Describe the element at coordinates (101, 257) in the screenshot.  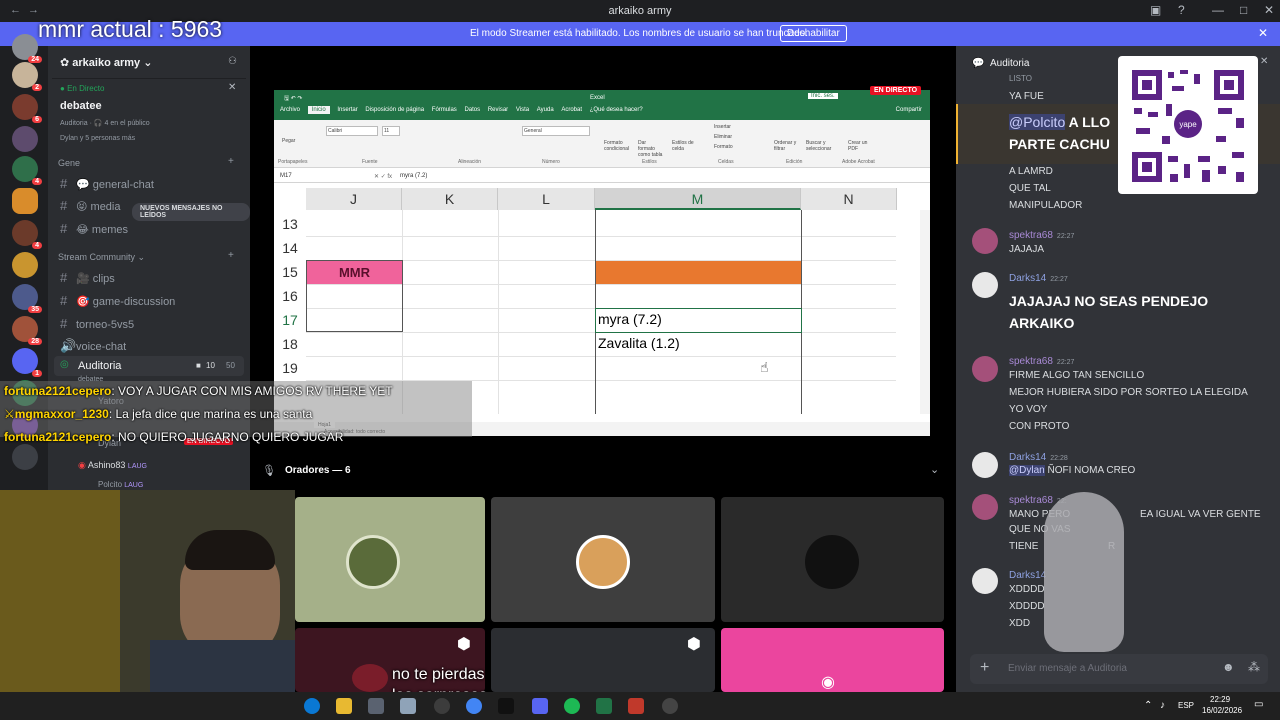
I see `category-stream-community: Stream Community ⌄` at that location.